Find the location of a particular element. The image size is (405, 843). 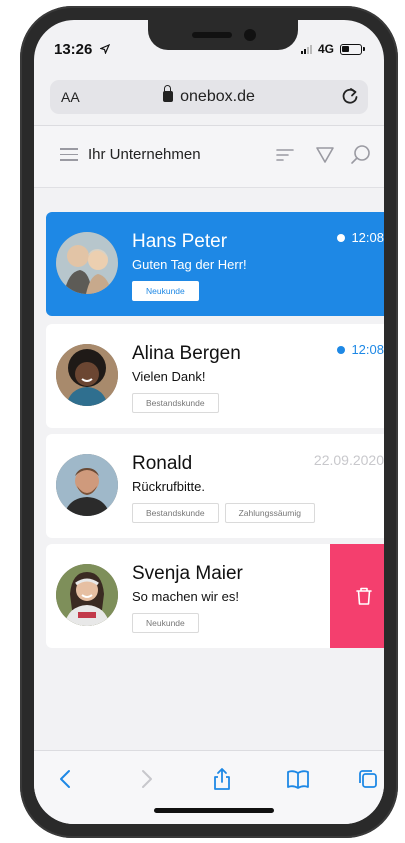

address-bar: AA onebox.de is located at coordinates (209, 97).